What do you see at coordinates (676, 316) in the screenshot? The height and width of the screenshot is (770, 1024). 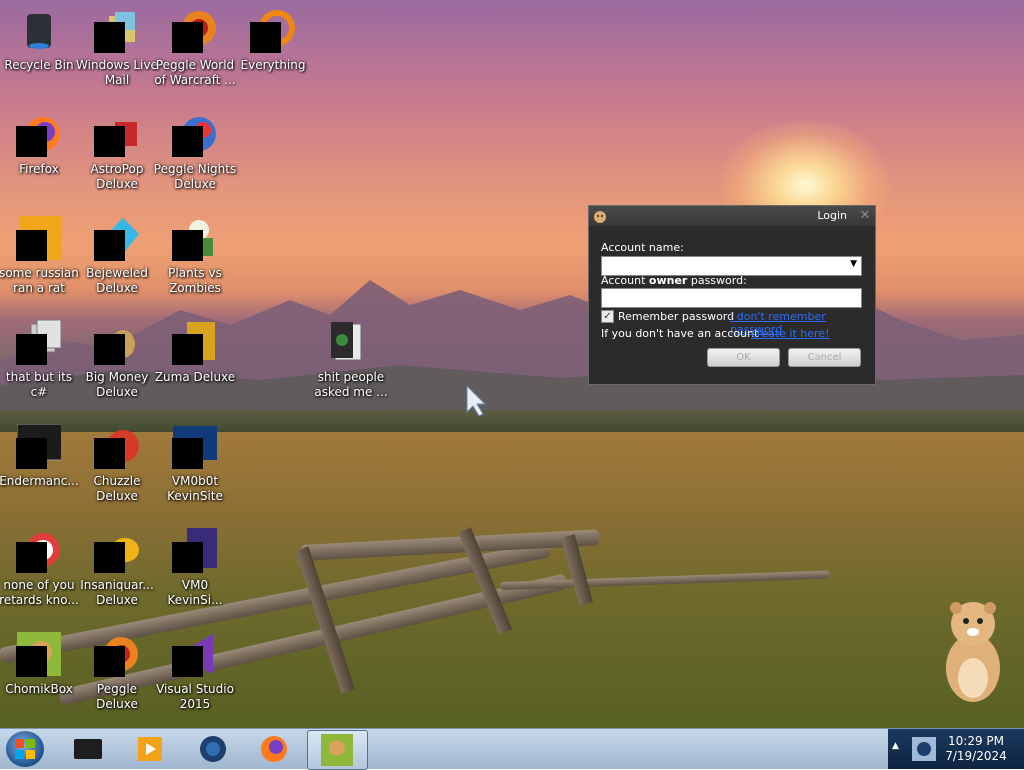 I see `remember-password-label: Remember password` at bounding box center [676, 316].